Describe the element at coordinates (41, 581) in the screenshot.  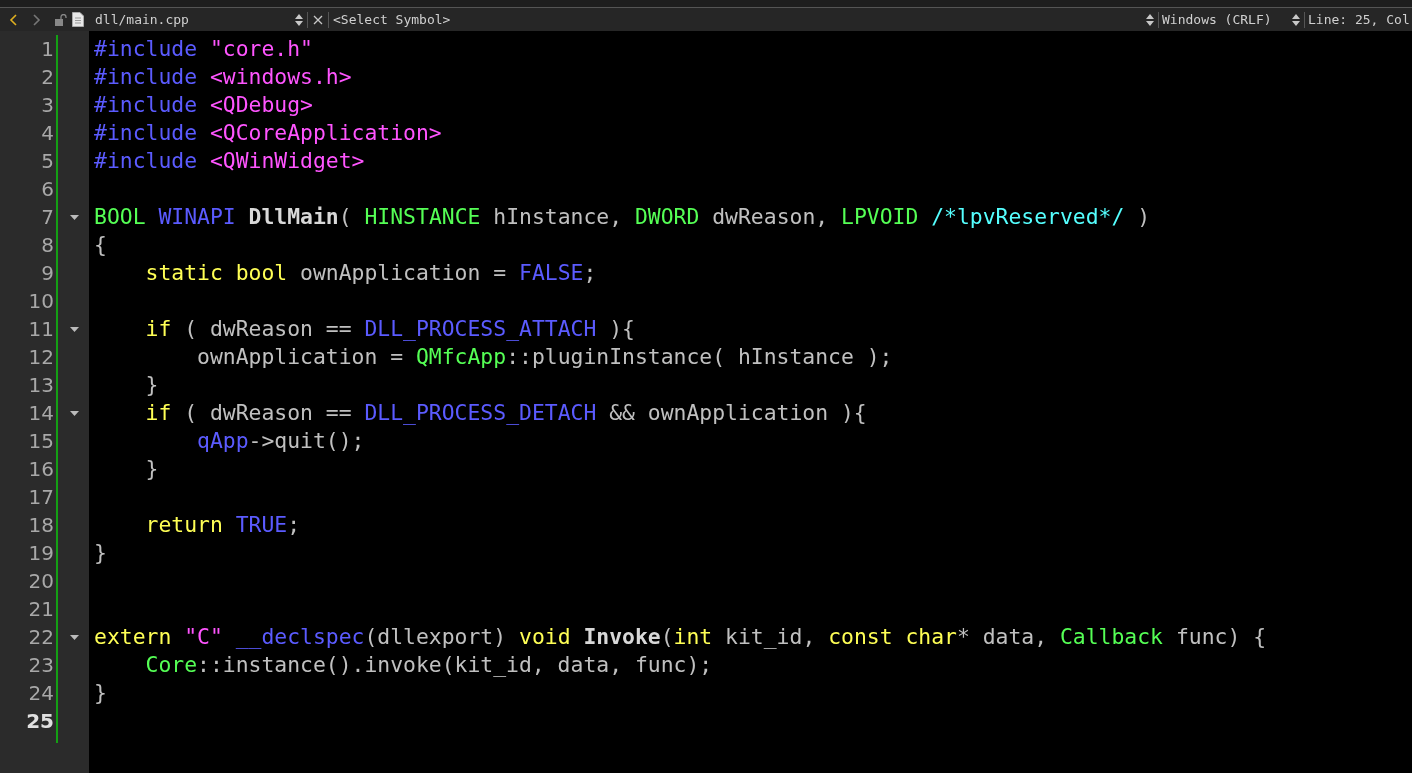
I see `line-number: 20` at that location.